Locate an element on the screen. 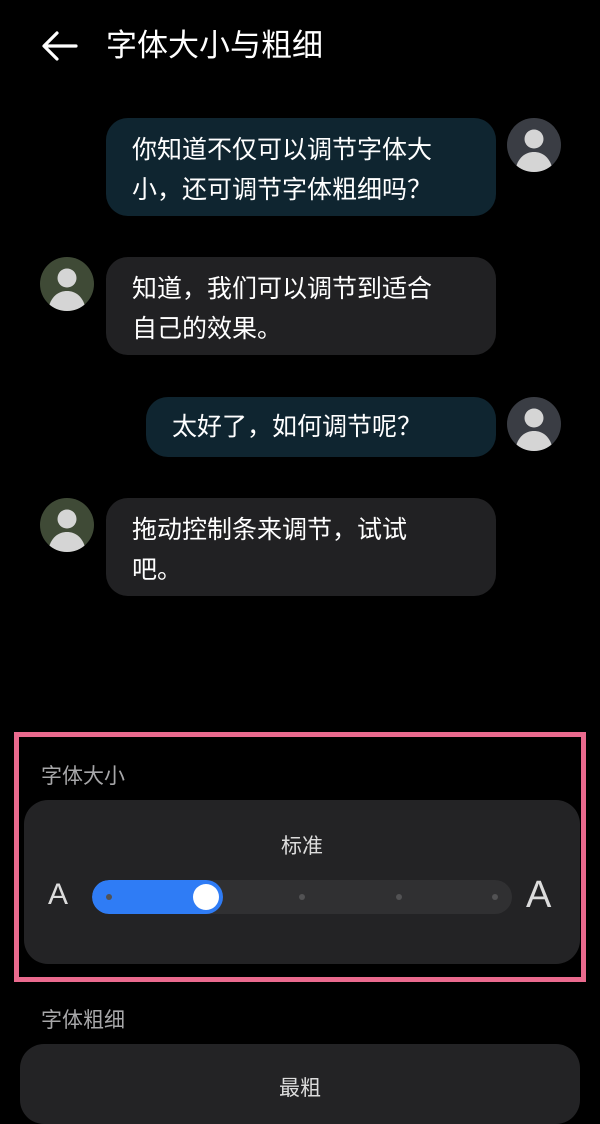 Image resolution: width=600 pixels, height=1124 pixels. slider-thumb is located at coordinates (205, 897).